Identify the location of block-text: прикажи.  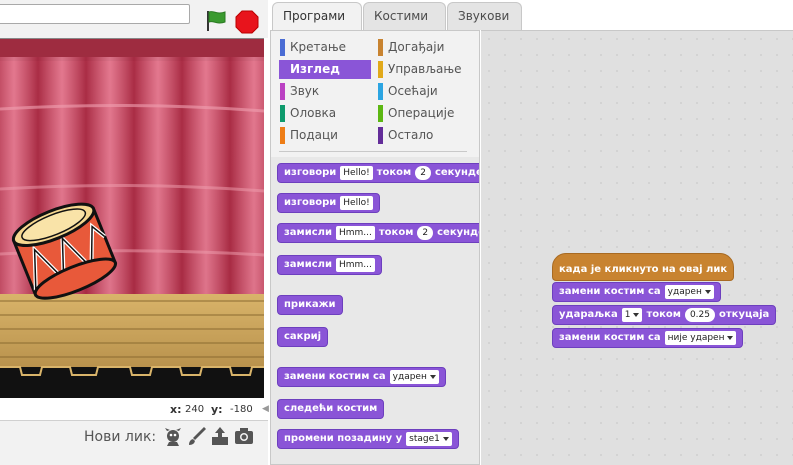
(310, 304).